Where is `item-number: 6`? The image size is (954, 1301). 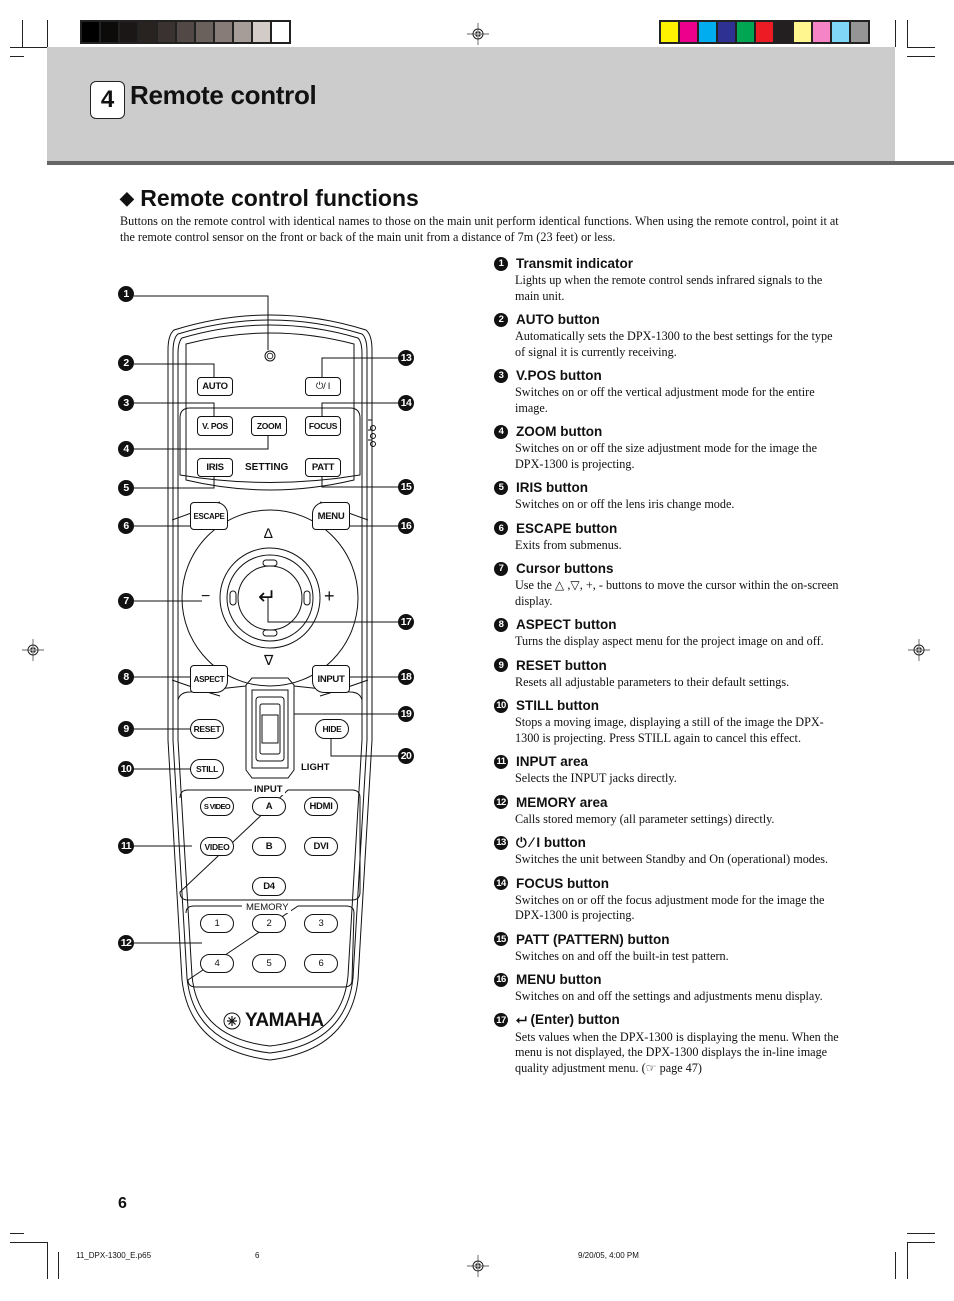 item-number: 6 is located at coordinates (501, 528).